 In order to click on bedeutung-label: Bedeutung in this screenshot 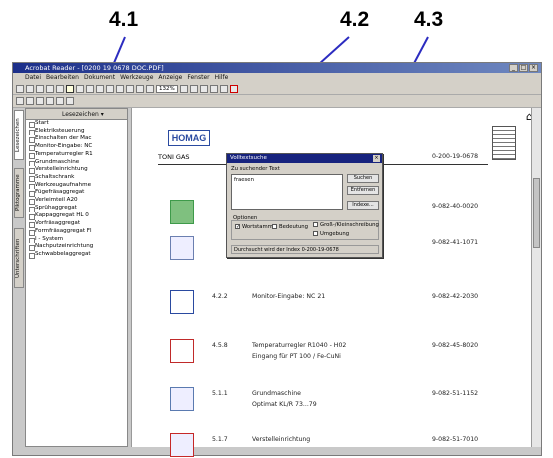, I will do `click(294, 227)`.